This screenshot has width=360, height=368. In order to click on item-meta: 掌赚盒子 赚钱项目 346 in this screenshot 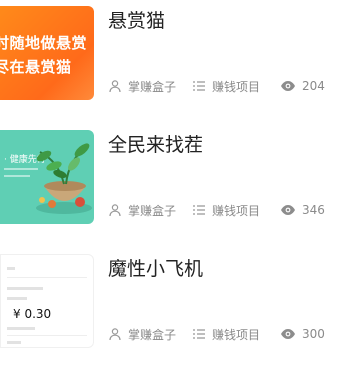, I will do `click(228, 210)`.